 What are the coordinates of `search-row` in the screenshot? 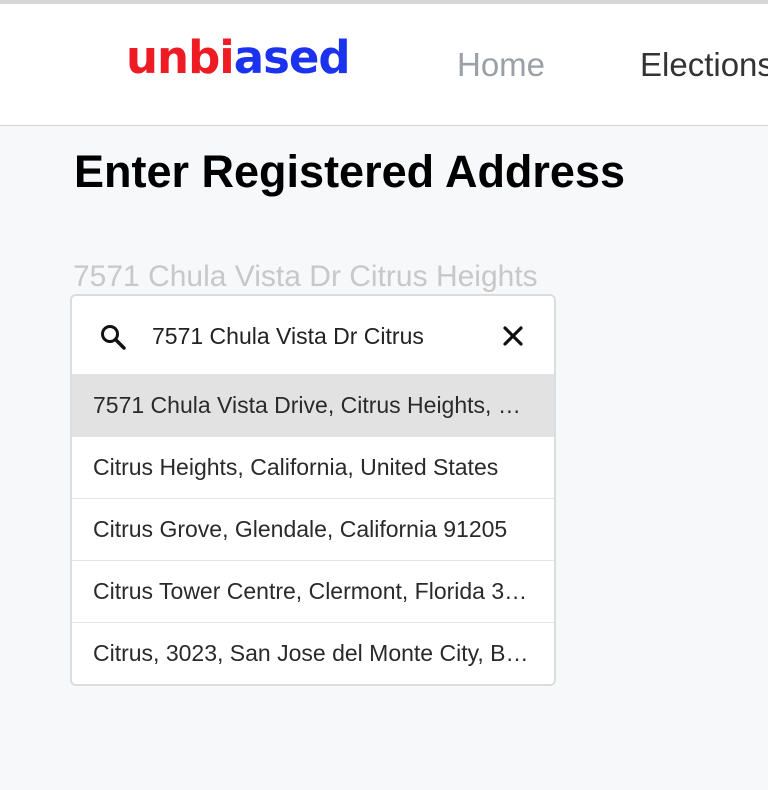 It's located at (313, 335).